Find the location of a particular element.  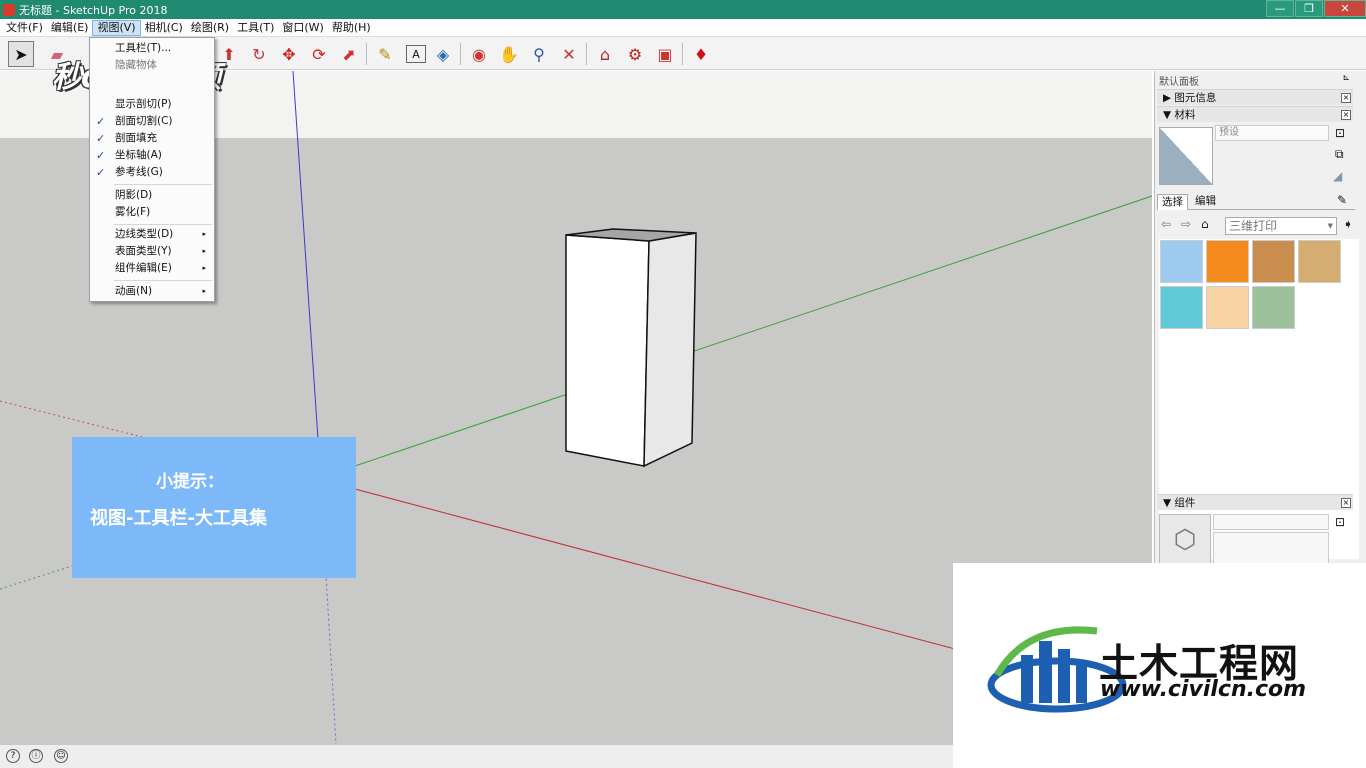

components-header: ▼ 组件 × is located at coordinates (1255, 502).